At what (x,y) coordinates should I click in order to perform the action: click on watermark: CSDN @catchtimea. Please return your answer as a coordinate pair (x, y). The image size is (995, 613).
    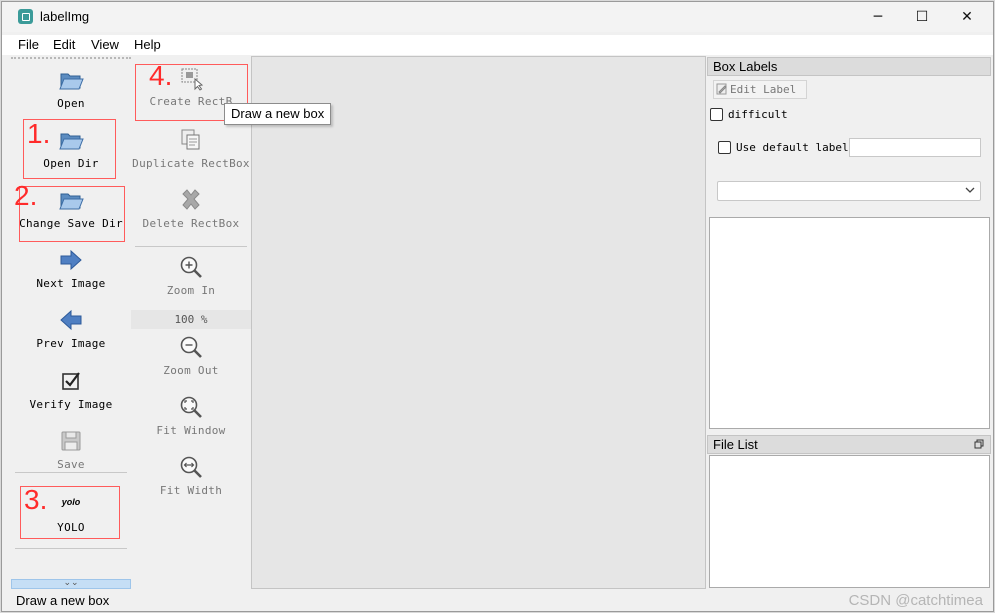
    Looking at the image, I should click on (915, 600).